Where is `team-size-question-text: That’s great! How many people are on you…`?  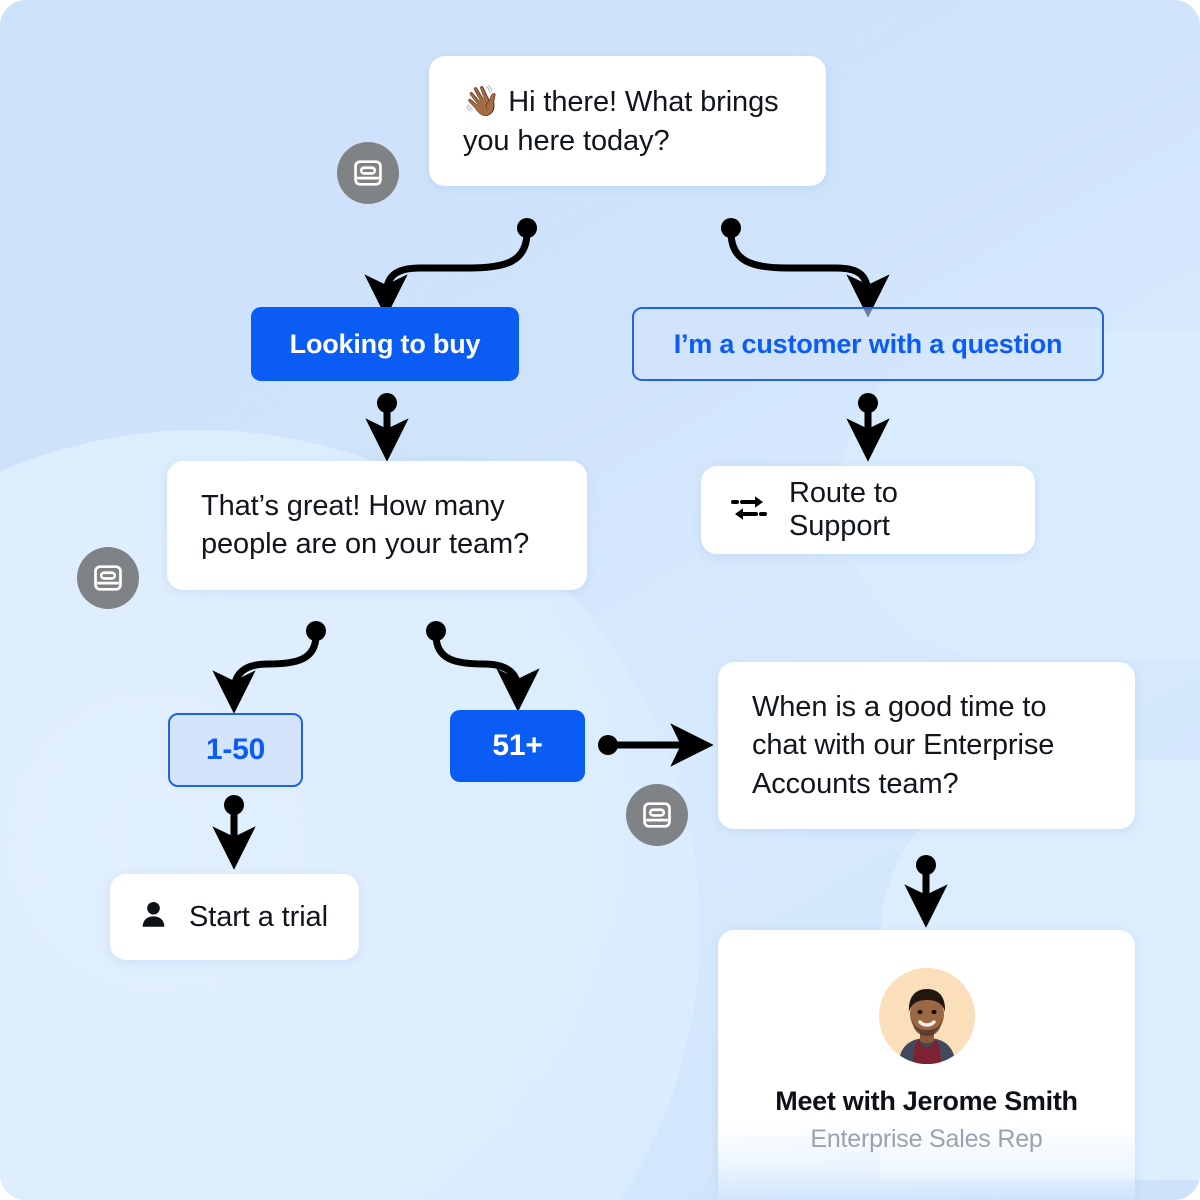
team-size-question-text: That’s great! How many people are on you… is located at coordinates (365, 525).